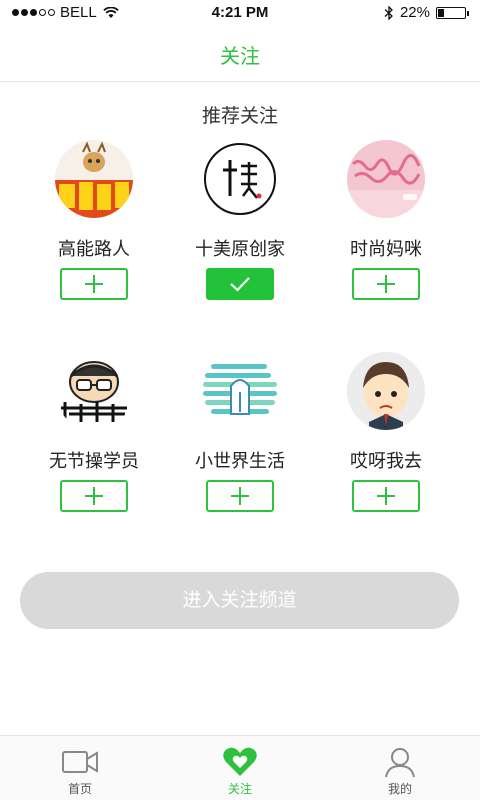  Describe the element at coordinates (386, 227) in the screenshot. I see `account-card: 时尚妈咪` at that location.